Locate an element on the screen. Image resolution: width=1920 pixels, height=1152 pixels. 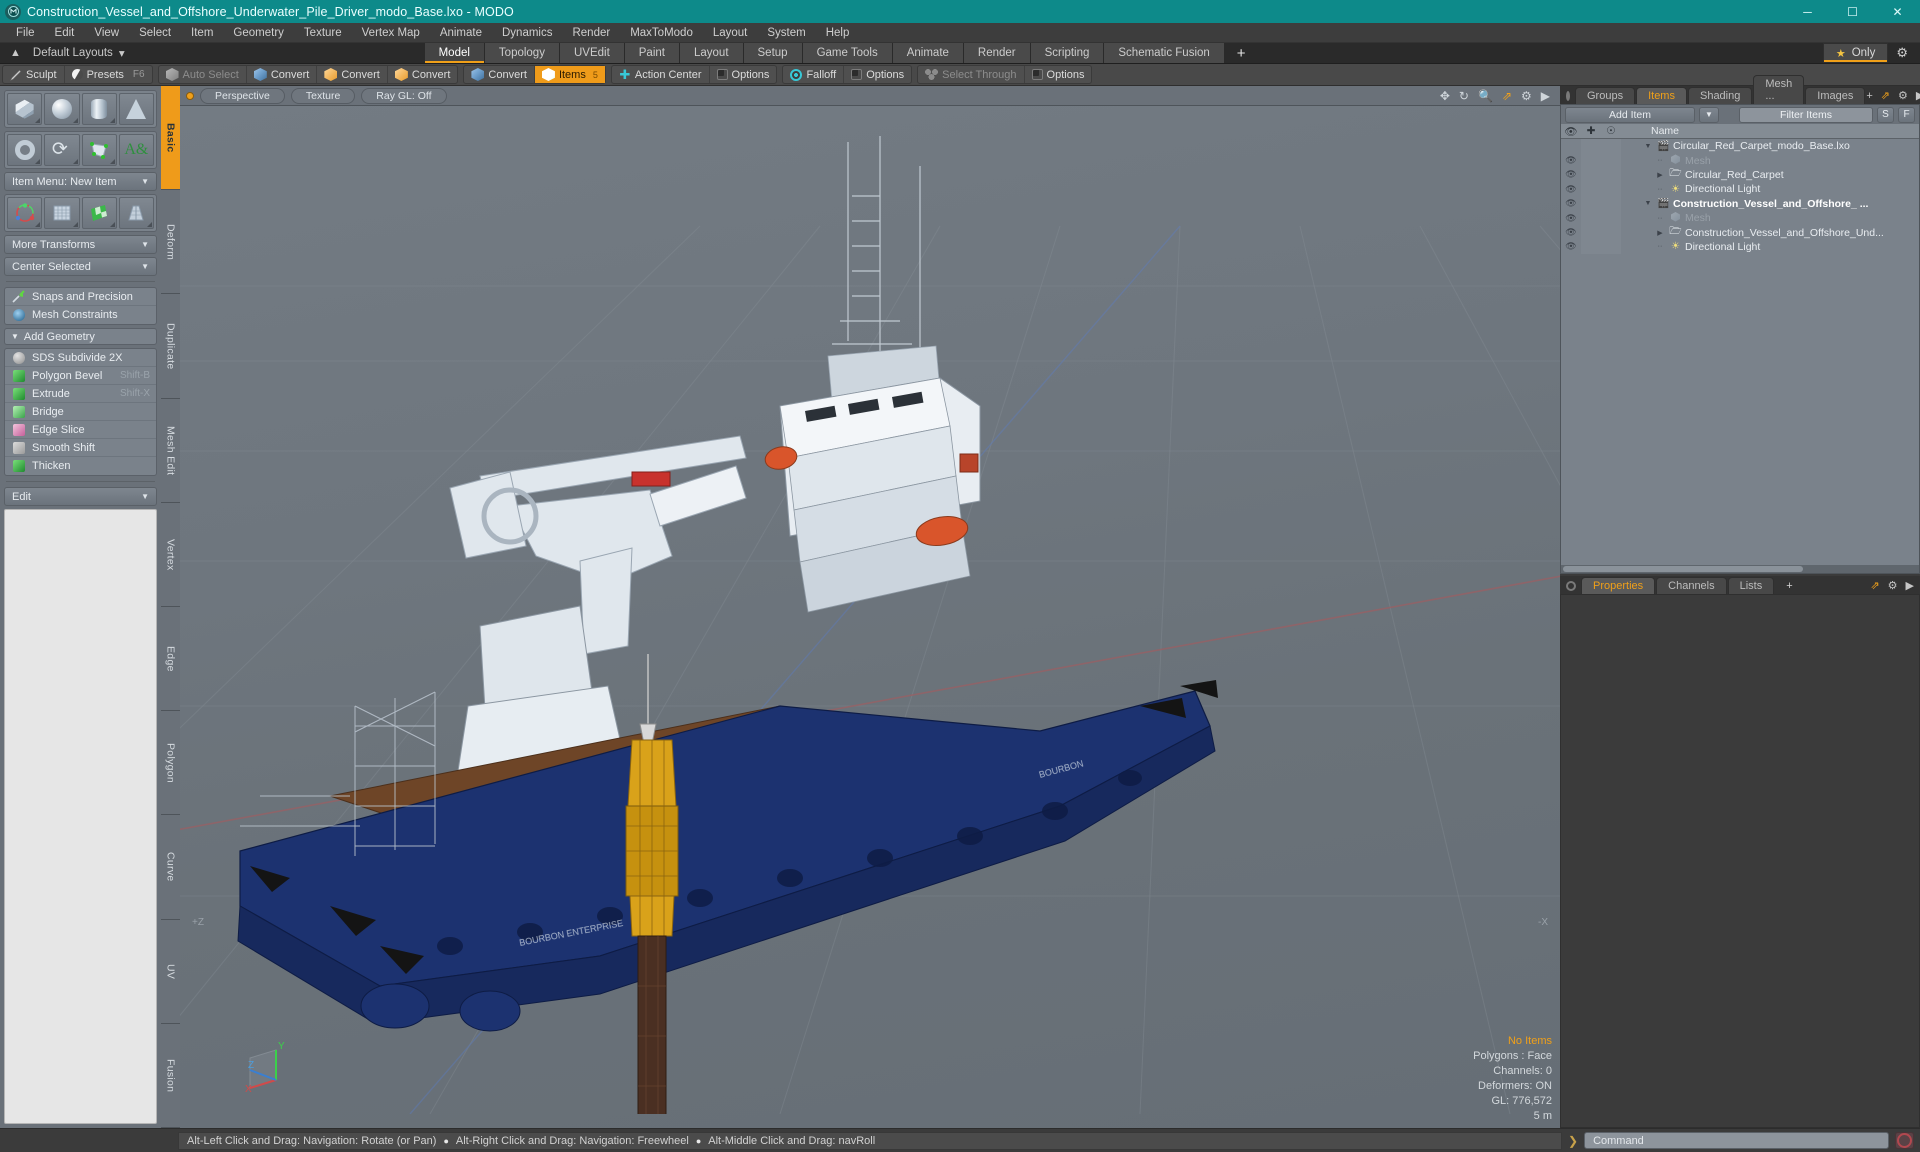
action-center-button: ✚ Action Center is located at coordinates (661, 74).